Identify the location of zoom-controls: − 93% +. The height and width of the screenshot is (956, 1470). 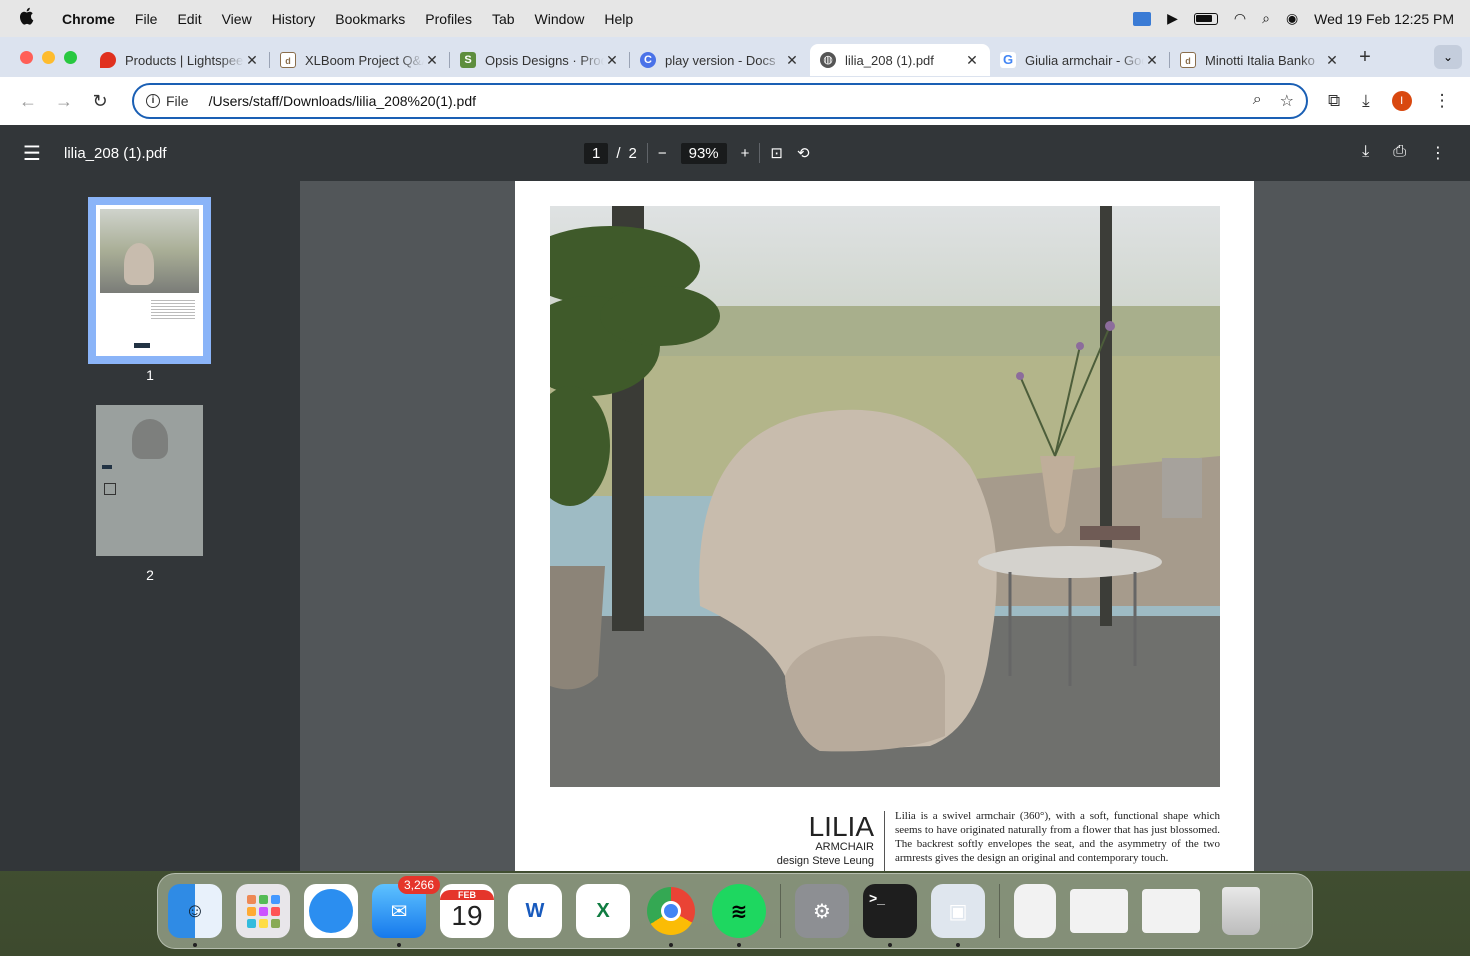
(704, 153).